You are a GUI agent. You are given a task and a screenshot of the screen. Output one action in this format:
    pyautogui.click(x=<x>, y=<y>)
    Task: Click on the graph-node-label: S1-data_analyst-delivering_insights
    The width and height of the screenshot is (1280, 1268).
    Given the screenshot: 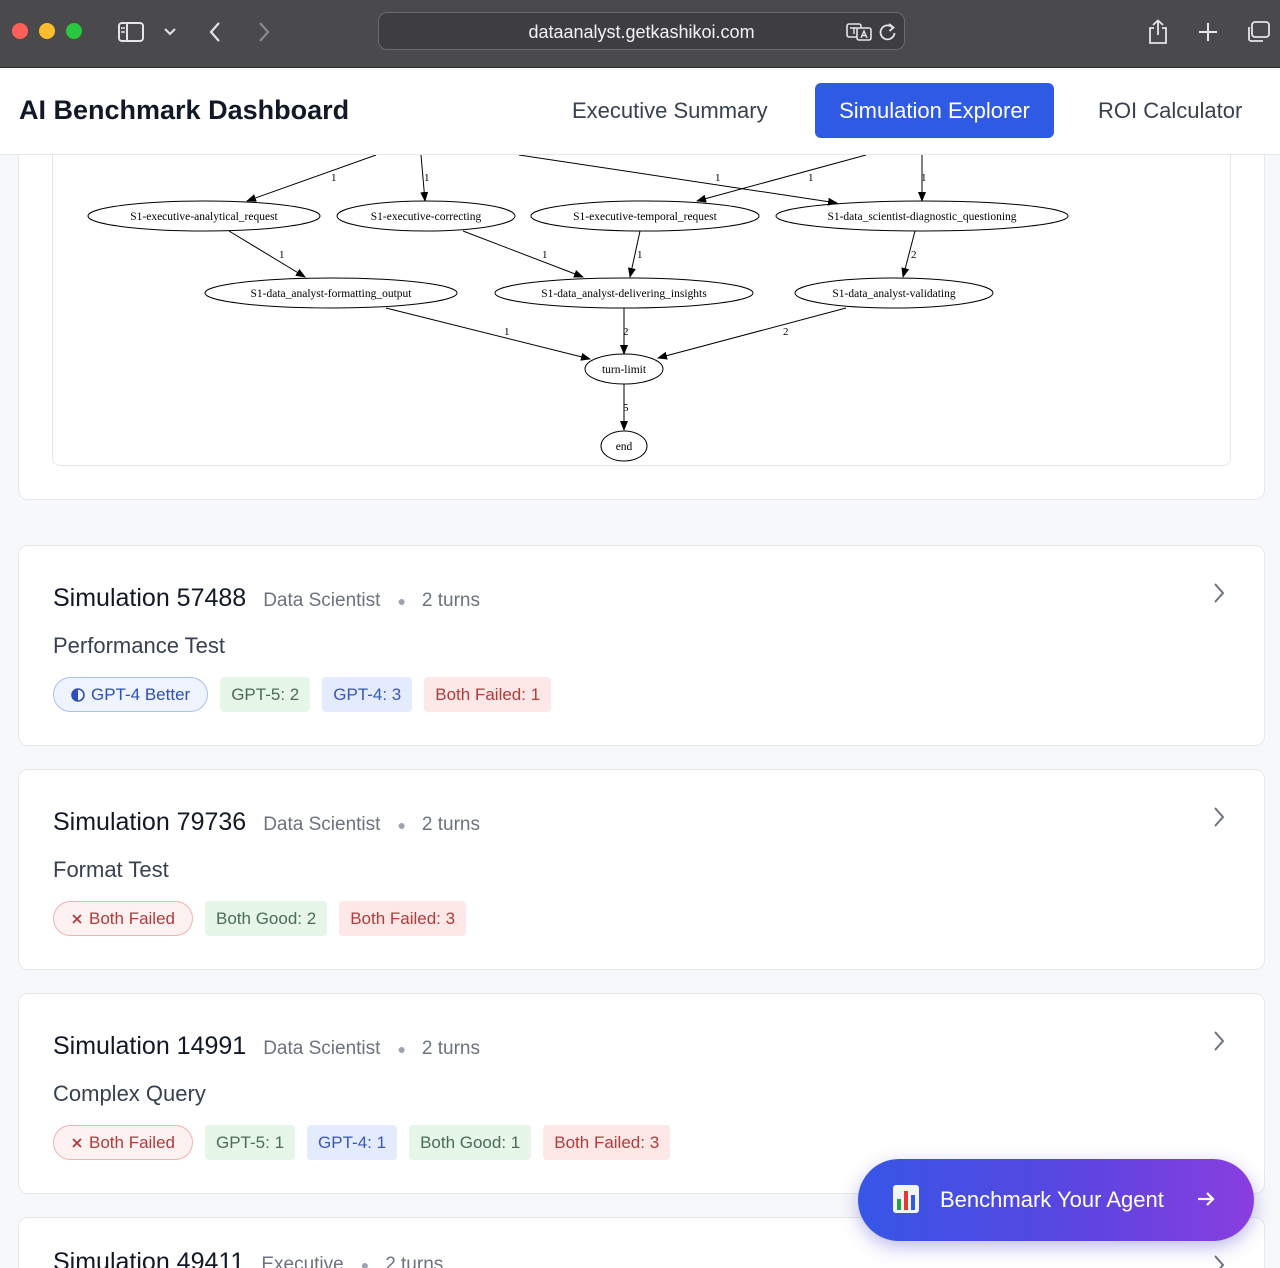 What is the action you would take?
    pyautogui.click(x=624, y=294)
    